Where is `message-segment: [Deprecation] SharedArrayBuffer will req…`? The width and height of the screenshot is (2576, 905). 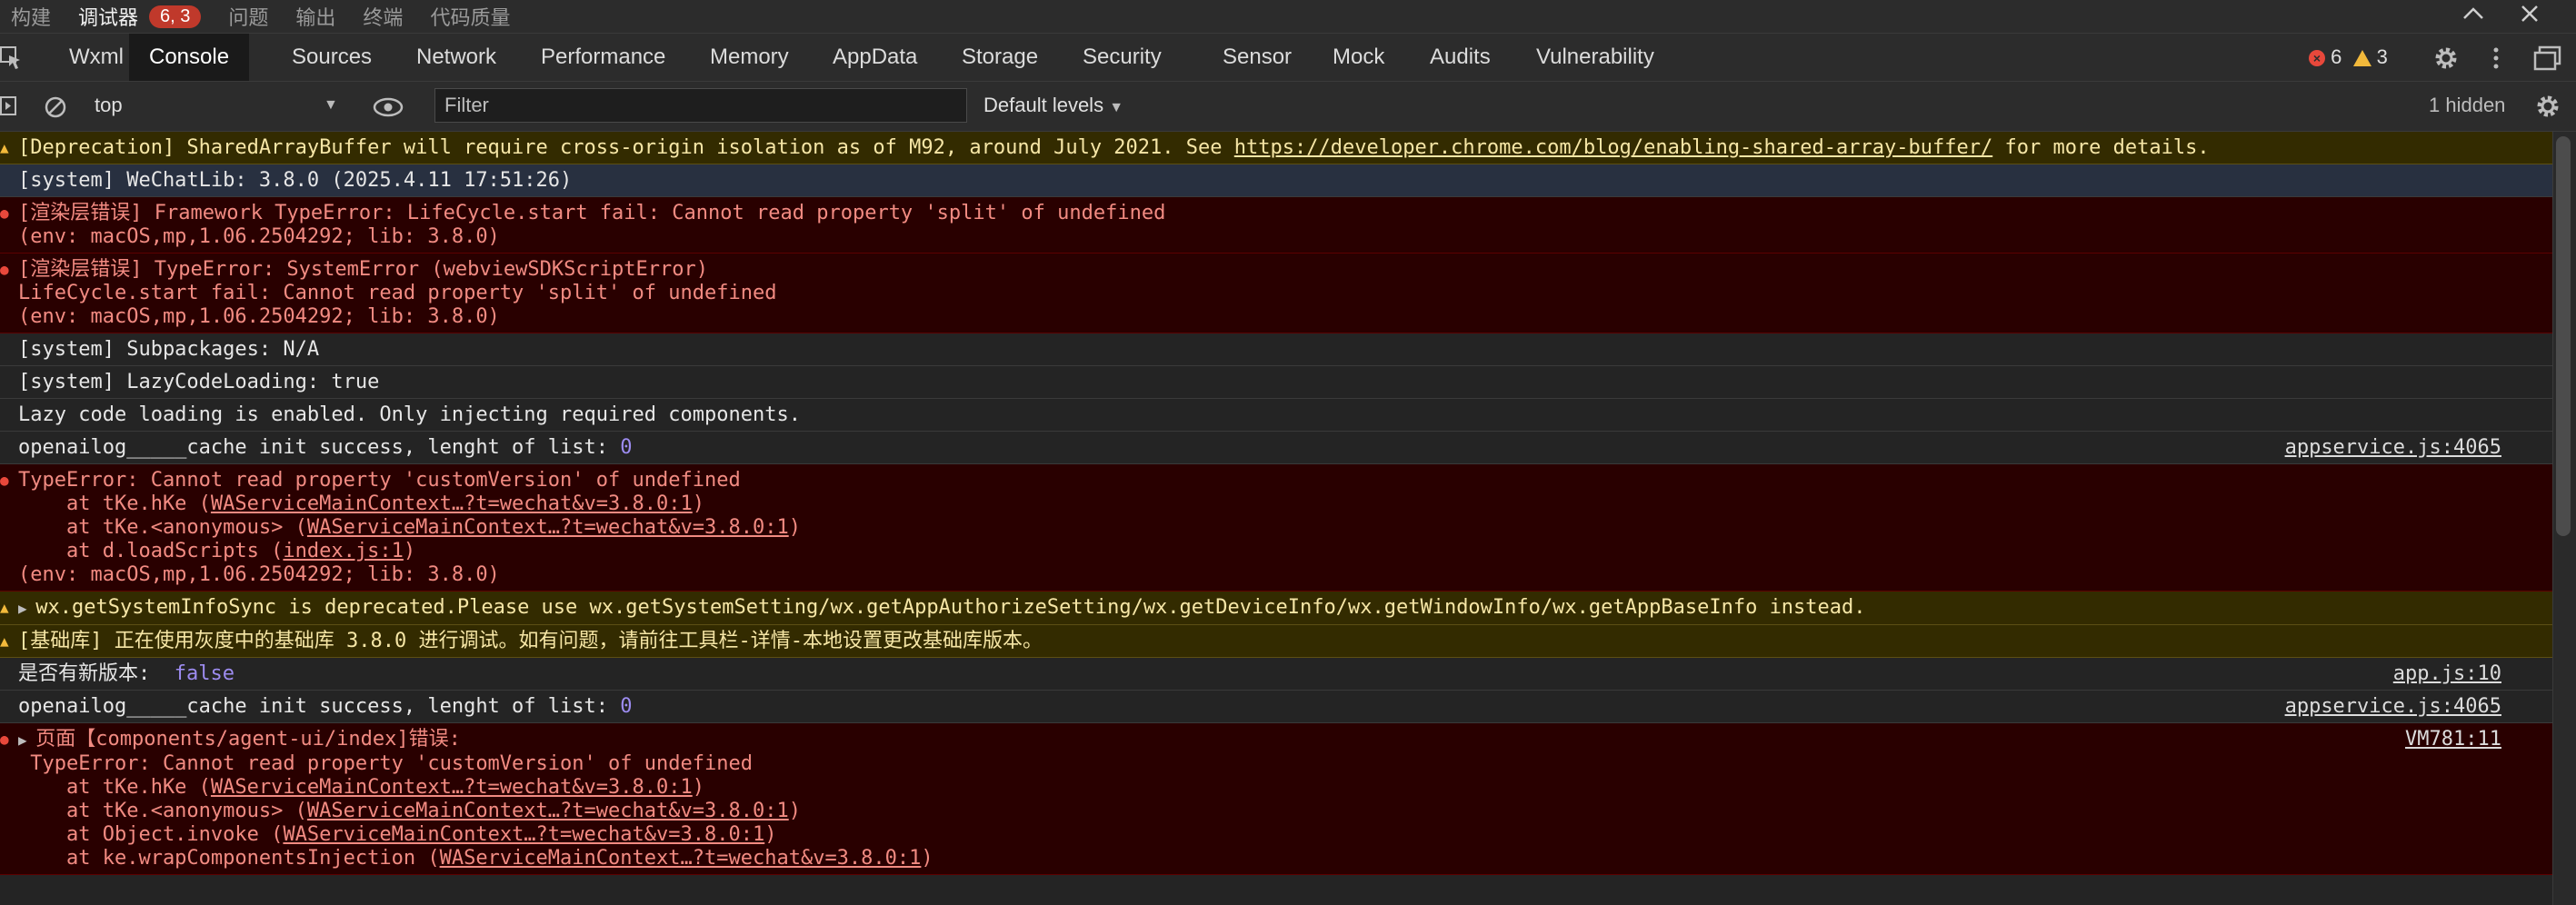 message-segment: [Deprecation] SharedArrayBuffer will req… is located at coordinates (626, 147).